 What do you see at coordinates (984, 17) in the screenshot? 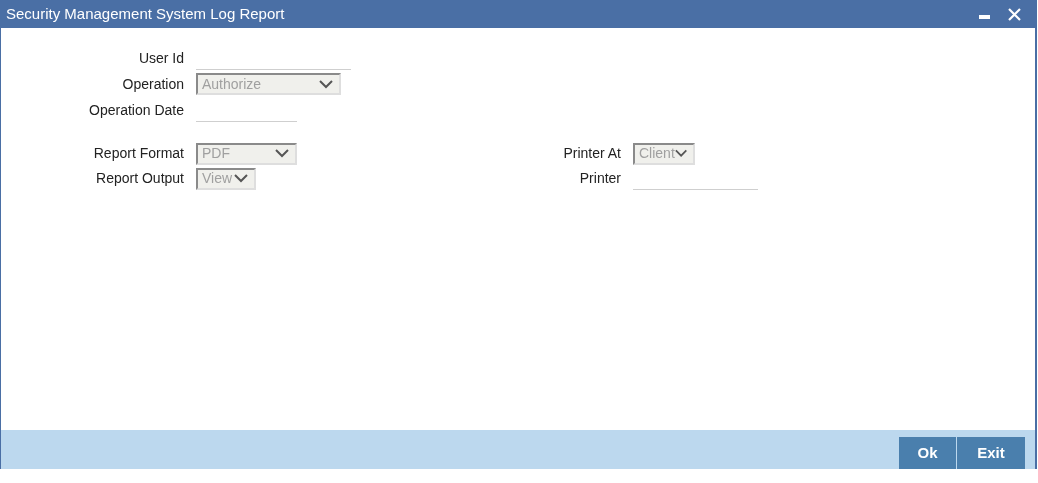
I see `minimize-icon` at bounding box center [984, 17].